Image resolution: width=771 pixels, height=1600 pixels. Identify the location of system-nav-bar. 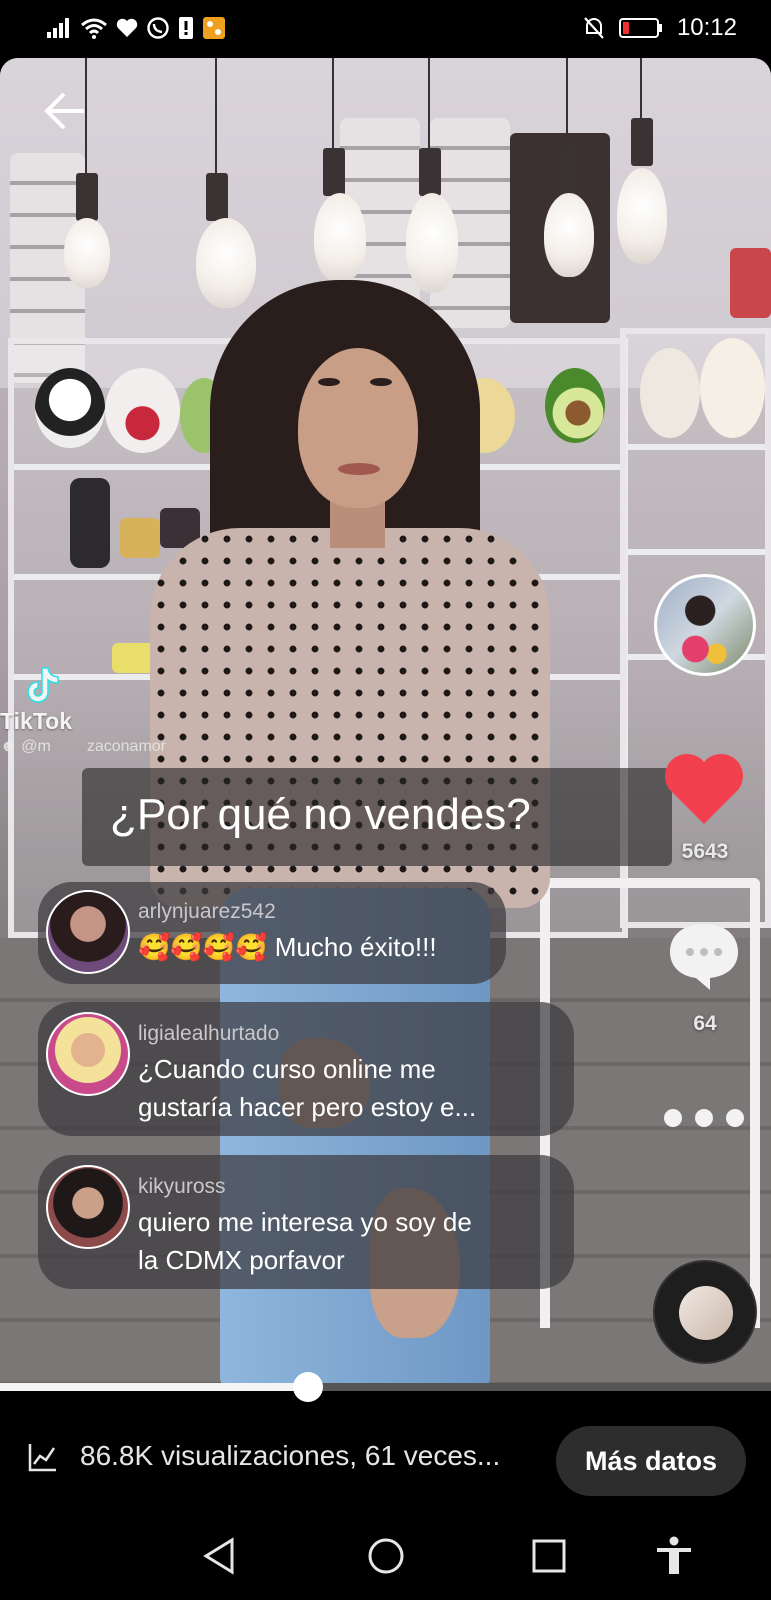
(385, 1556).